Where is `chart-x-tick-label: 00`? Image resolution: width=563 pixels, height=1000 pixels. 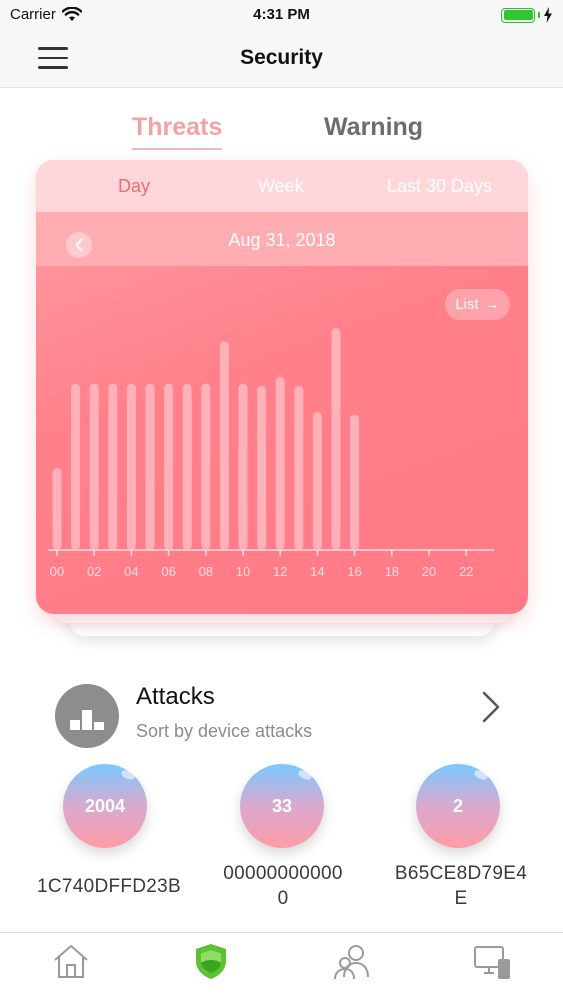 chart-x-tick-label: 00 is located at coordinates (57, 571).